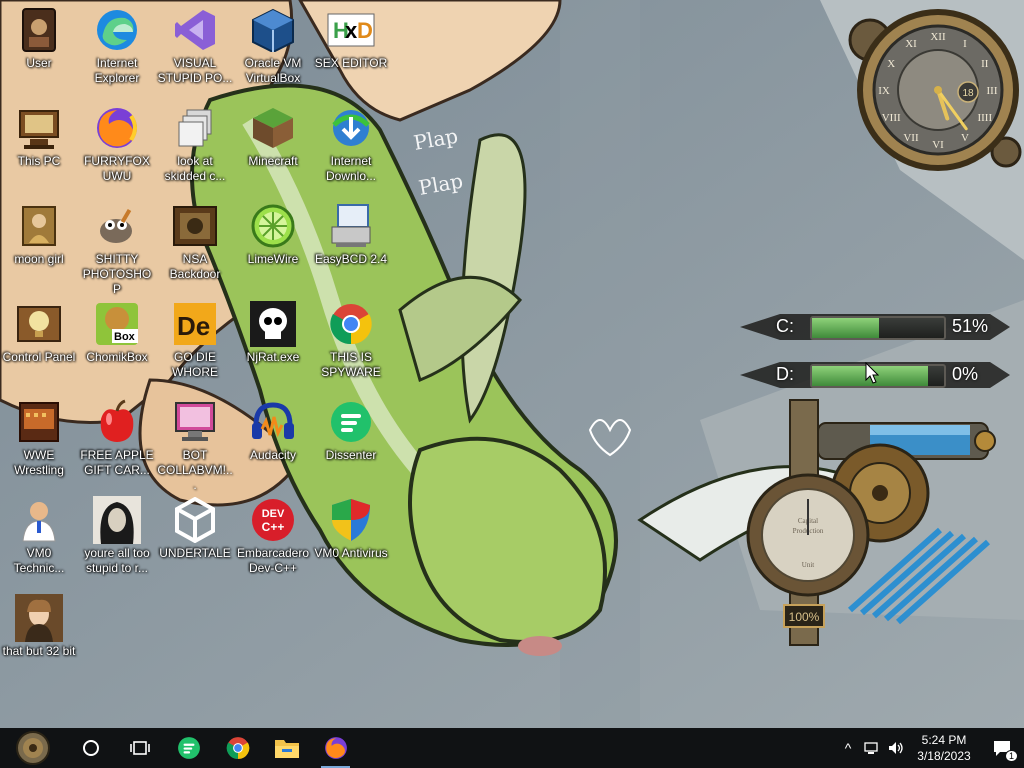 This screenshot has width=1024, height=768. What do you see at coordinates (273, 357) in the screenshot?
I see `desktop-icon-label: NjRat.exe` at bounding box center [273, 357].